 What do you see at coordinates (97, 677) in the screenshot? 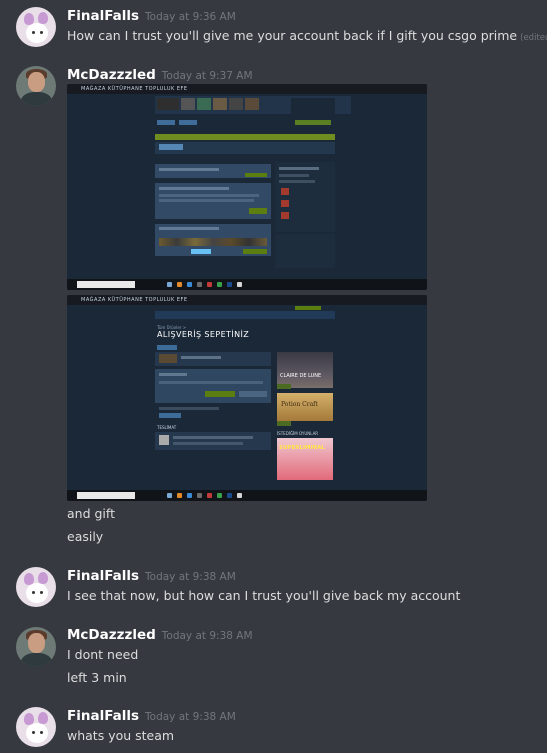
I see `message-text: left 3 min` at bounding box center [97, 677].